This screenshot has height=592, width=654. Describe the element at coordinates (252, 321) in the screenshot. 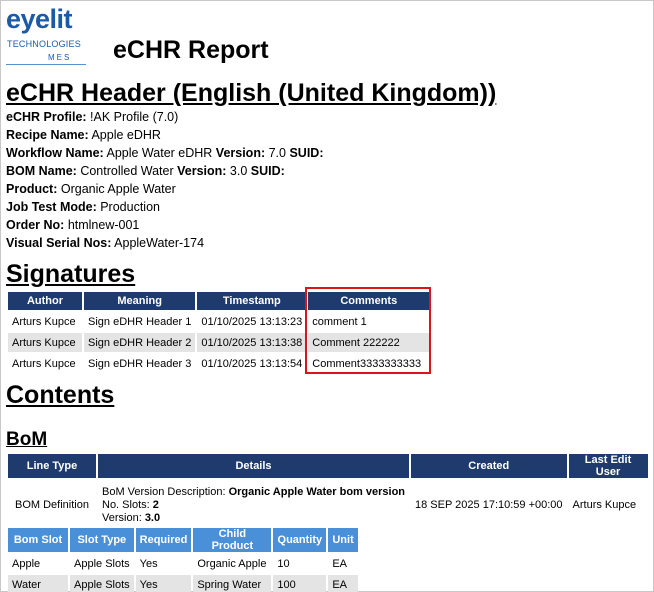

I see `timestamp-cell: 01/10/2025 13:13:23` at that location.